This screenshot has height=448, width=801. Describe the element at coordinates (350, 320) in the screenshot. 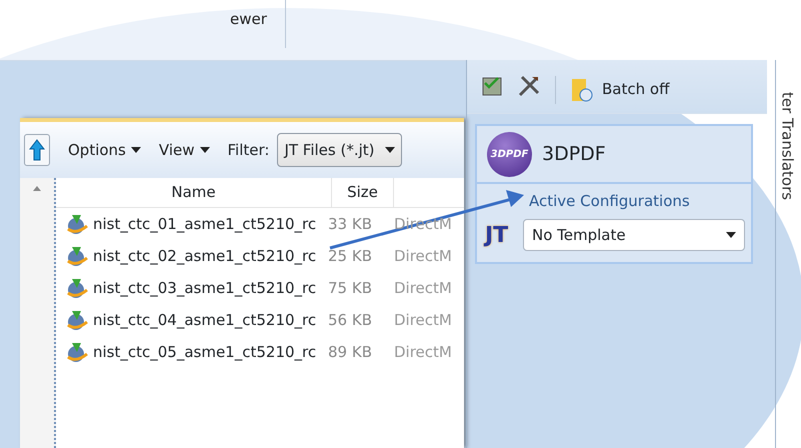

I see `file-size: 56 KB` at that location.